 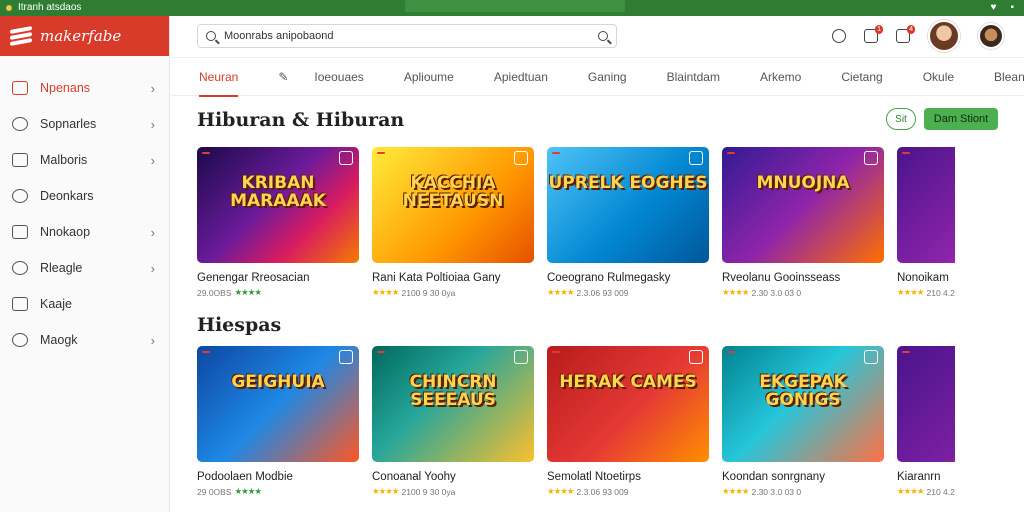 What do you see at coordinates (278, 205) in the screenshot?
I see `game-thumbnail: KRIBAN MARAAAK` at bounding box center [278, 205].